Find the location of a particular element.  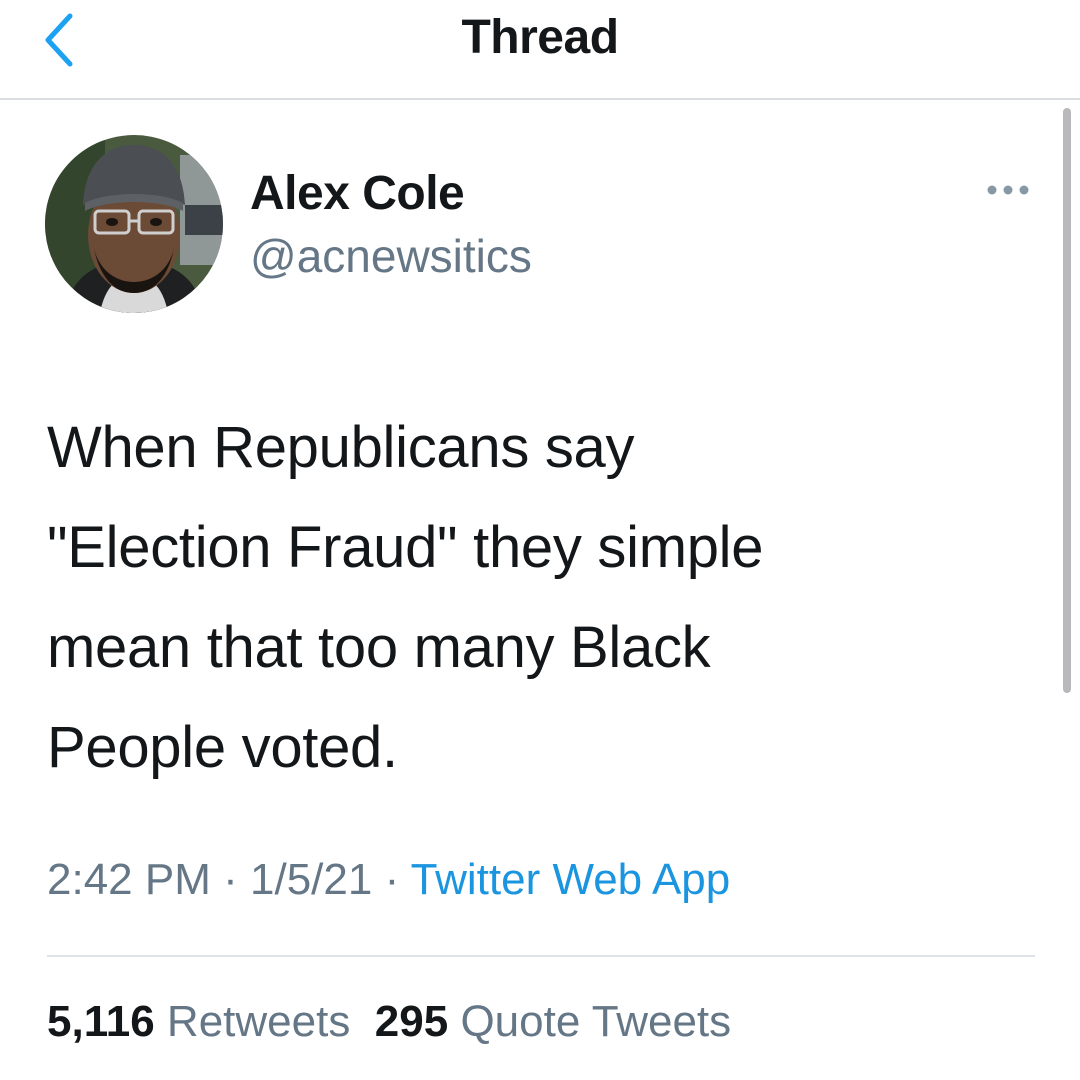

retweets-stat: 5,116 Retweets is located at coordinates (198, 1021).